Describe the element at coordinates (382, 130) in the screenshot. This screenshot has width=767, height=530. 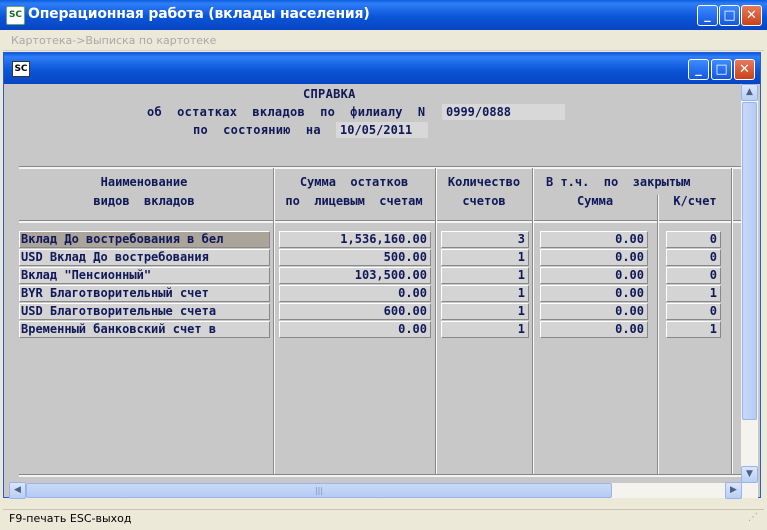
I see `report-date: 10/05/2011` at that location.